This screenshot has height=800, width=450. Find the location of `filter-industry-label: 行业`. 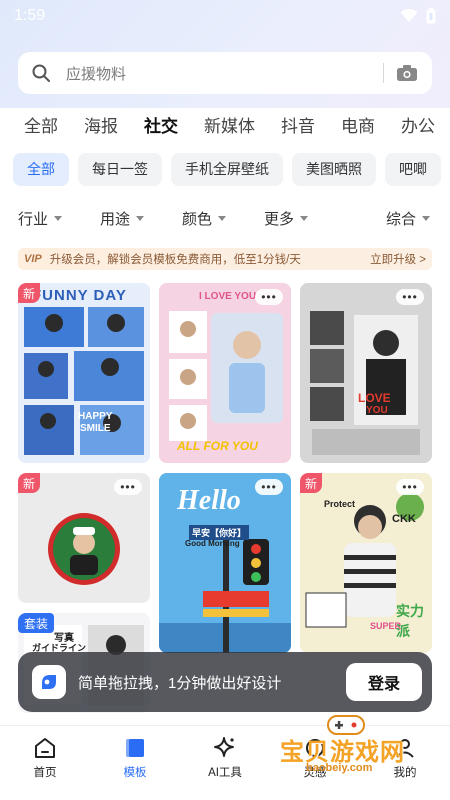

filter-industry-label: 行业 is located at coordinates (33, 219).